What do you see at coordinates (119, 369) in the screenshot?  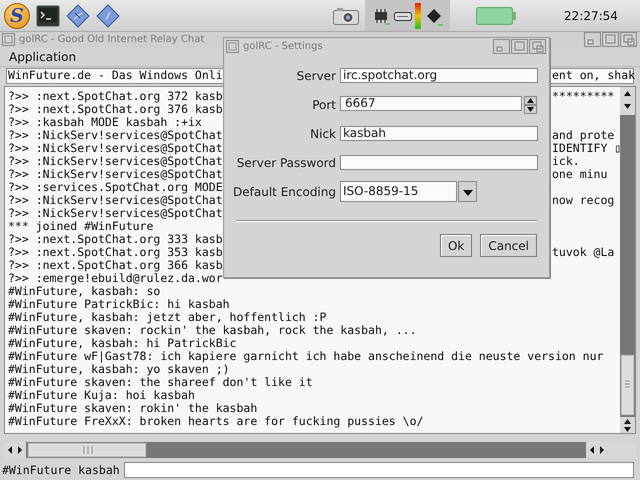 I see `log-line: #WinFuture, kasbah: yo skaven ;)` at bounding box center [119, 369].